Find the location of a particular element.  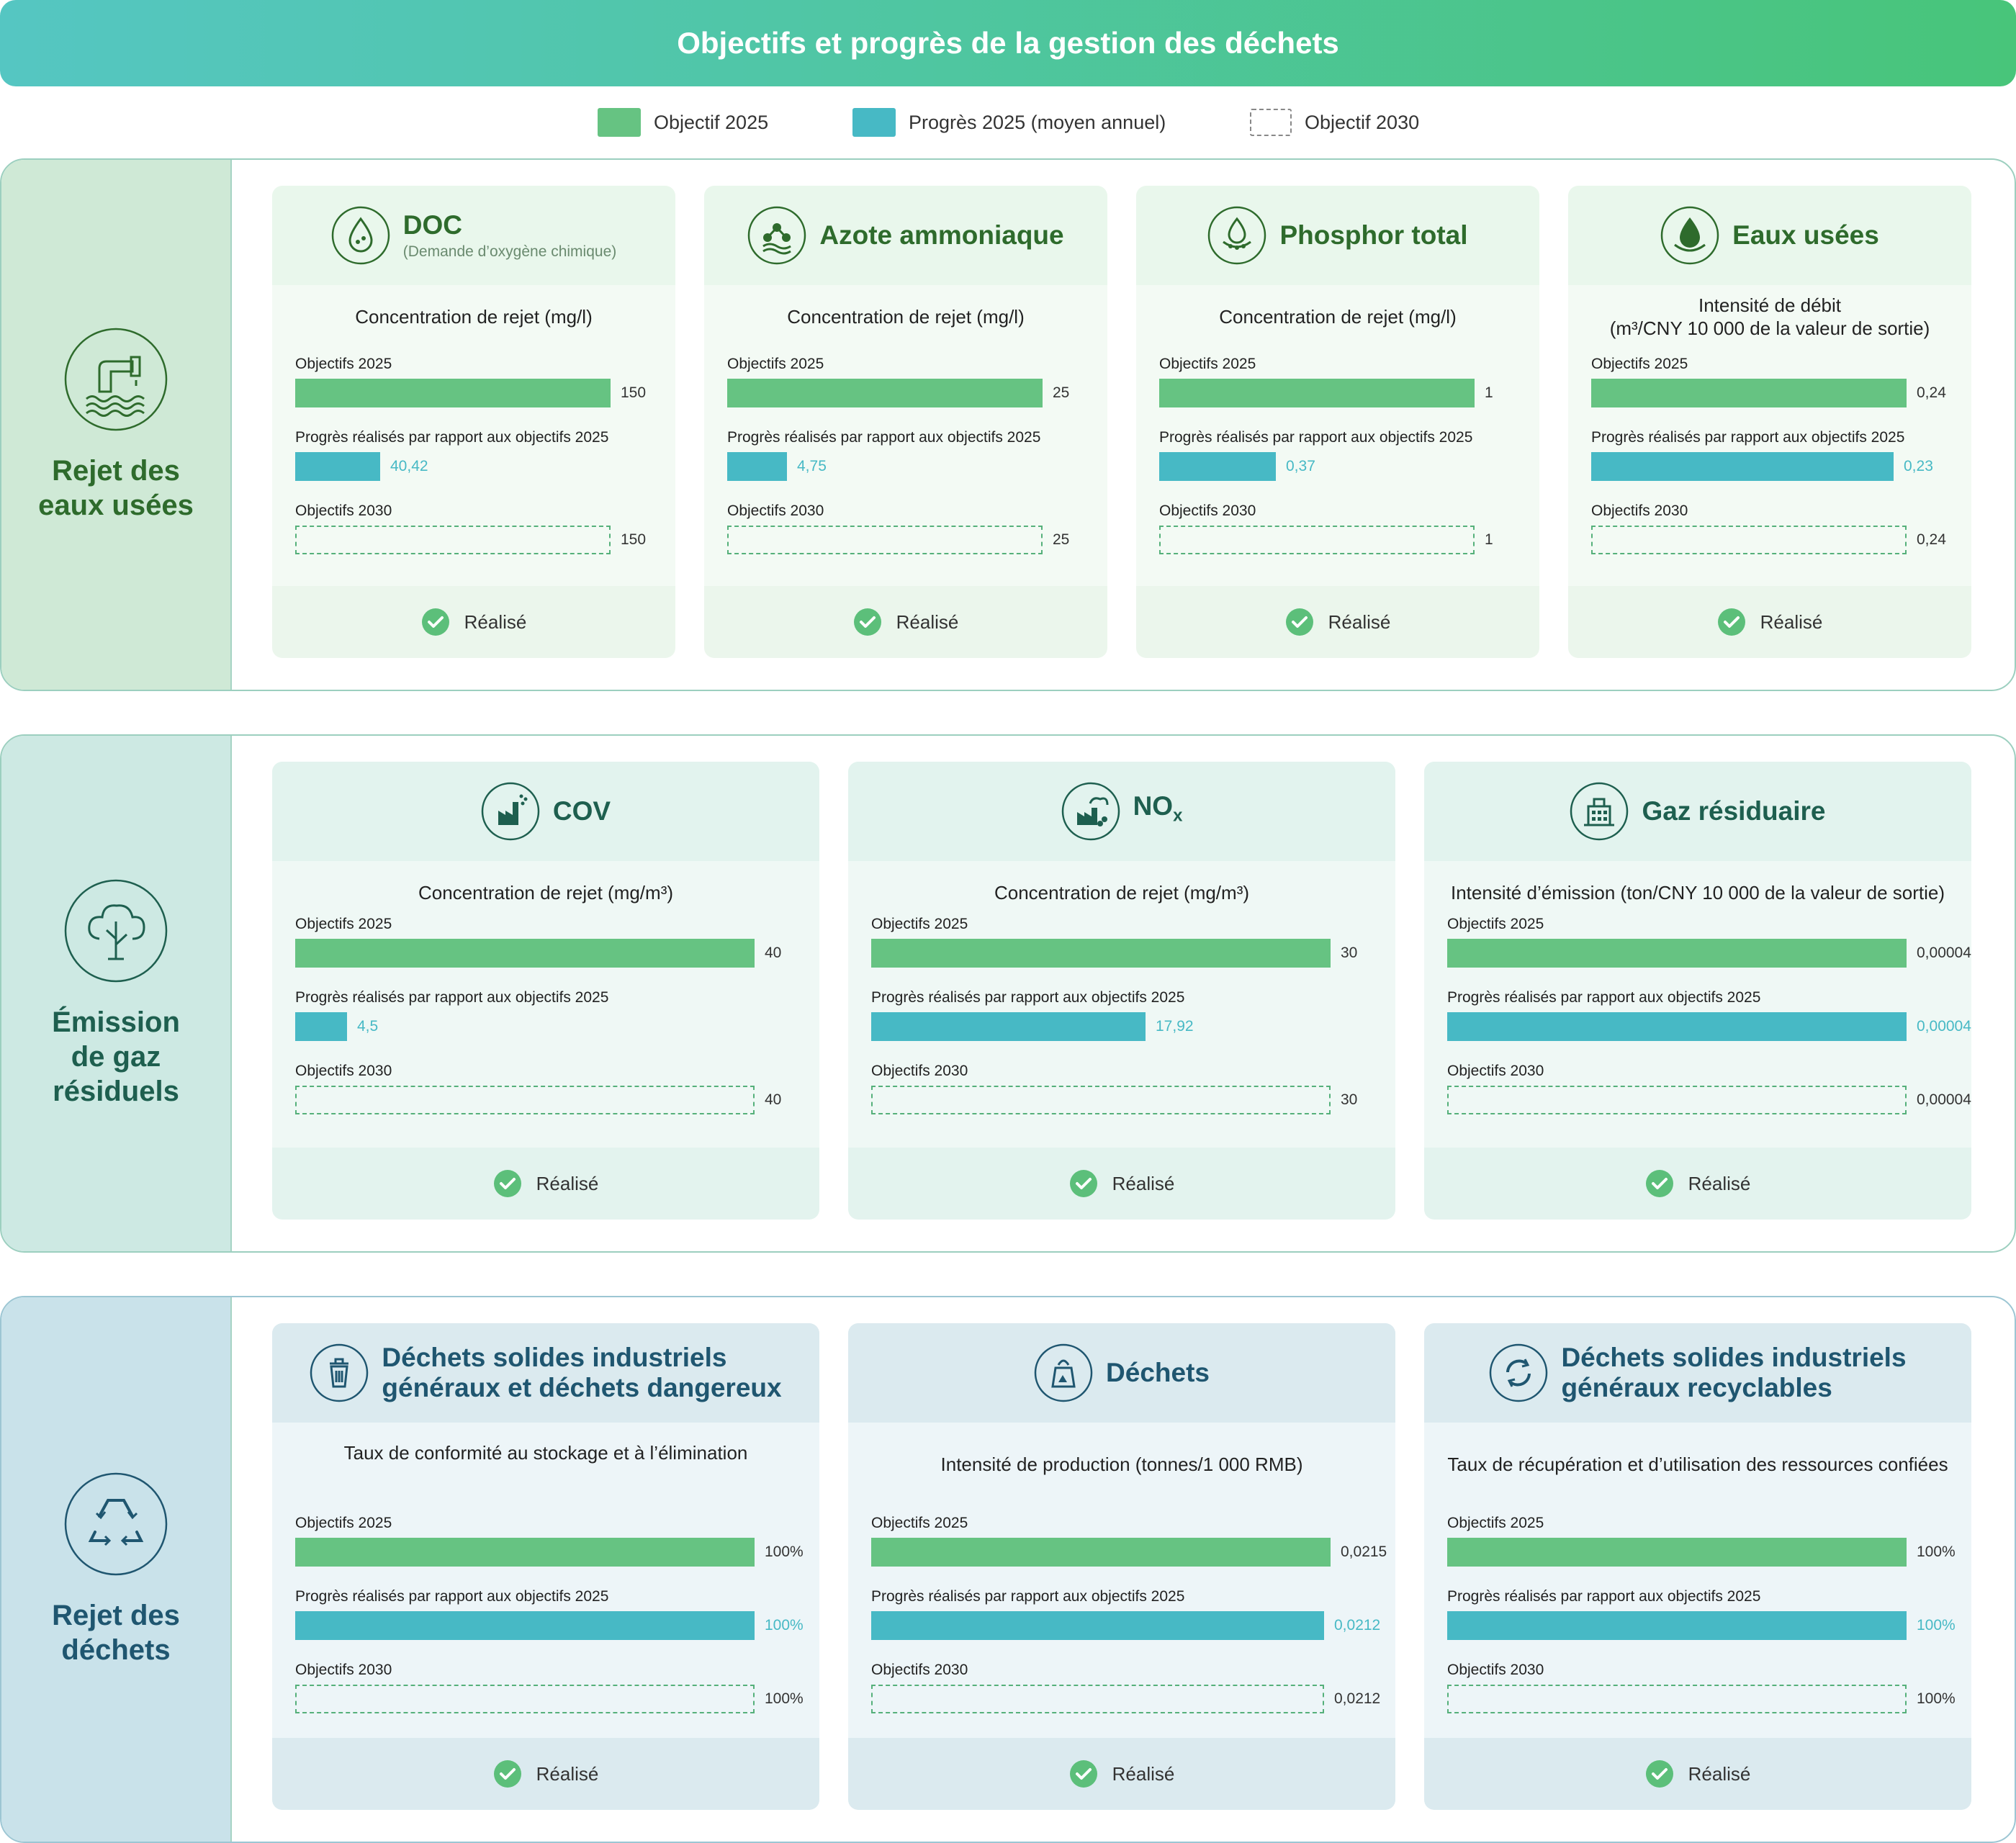

bar-value-label: 4,75 is located at coordinates (812, 466).